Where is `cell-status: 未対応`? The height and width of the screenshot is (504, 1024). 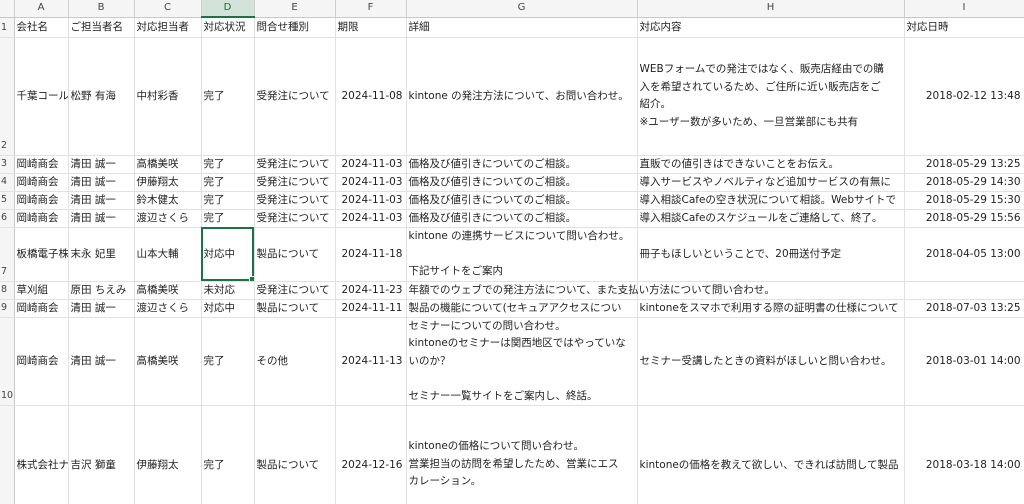
cell-status: 未対応 is located at coordinates (228, 290).